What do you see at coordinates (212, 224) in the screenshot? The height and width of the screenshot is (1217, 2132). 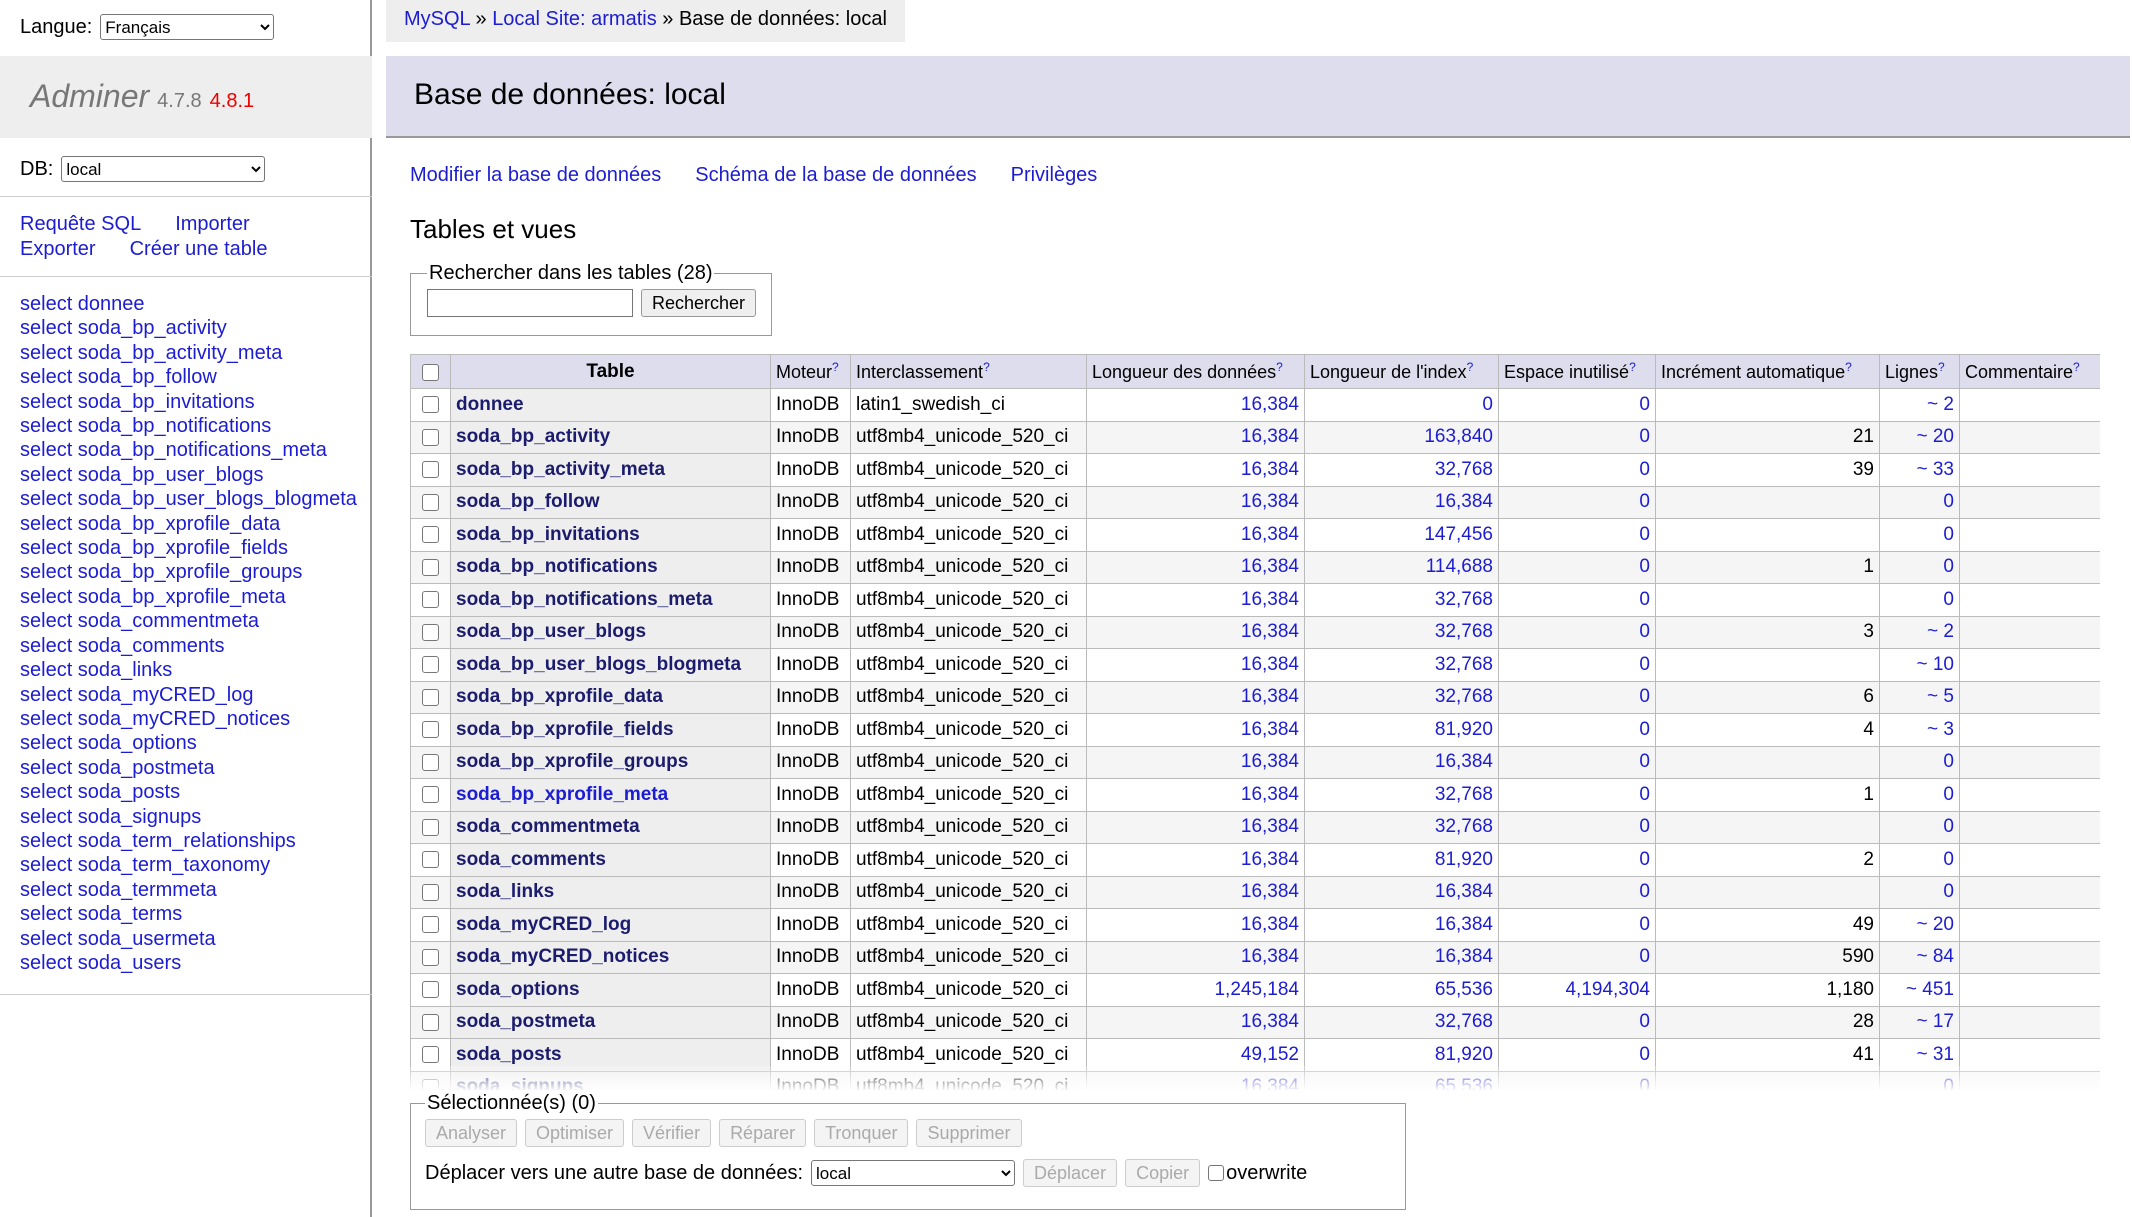 I see `import-link: Importer` at bounding box center [212, 224].